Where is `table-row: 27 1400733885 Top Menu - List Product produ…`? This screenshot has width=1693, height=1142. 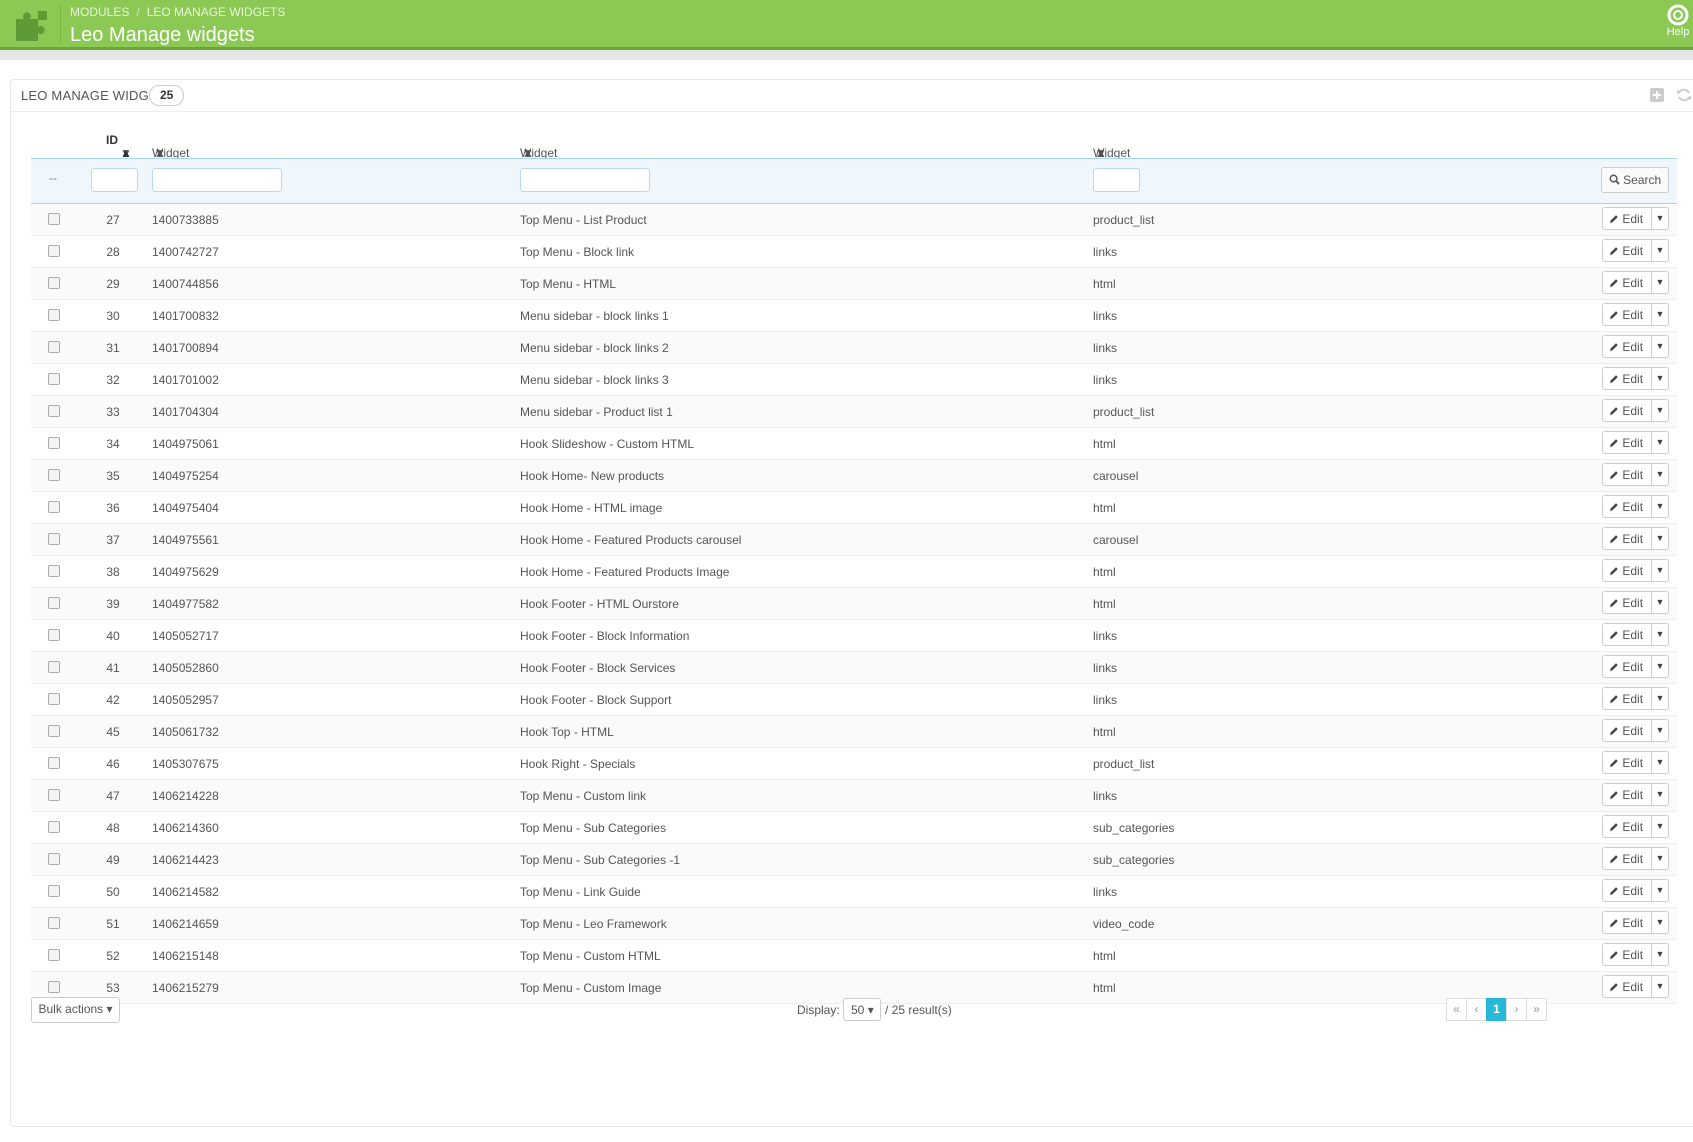 table-row: 27 1400733885 Top Menu - List Product produ… is located at coordinates (854, 220).